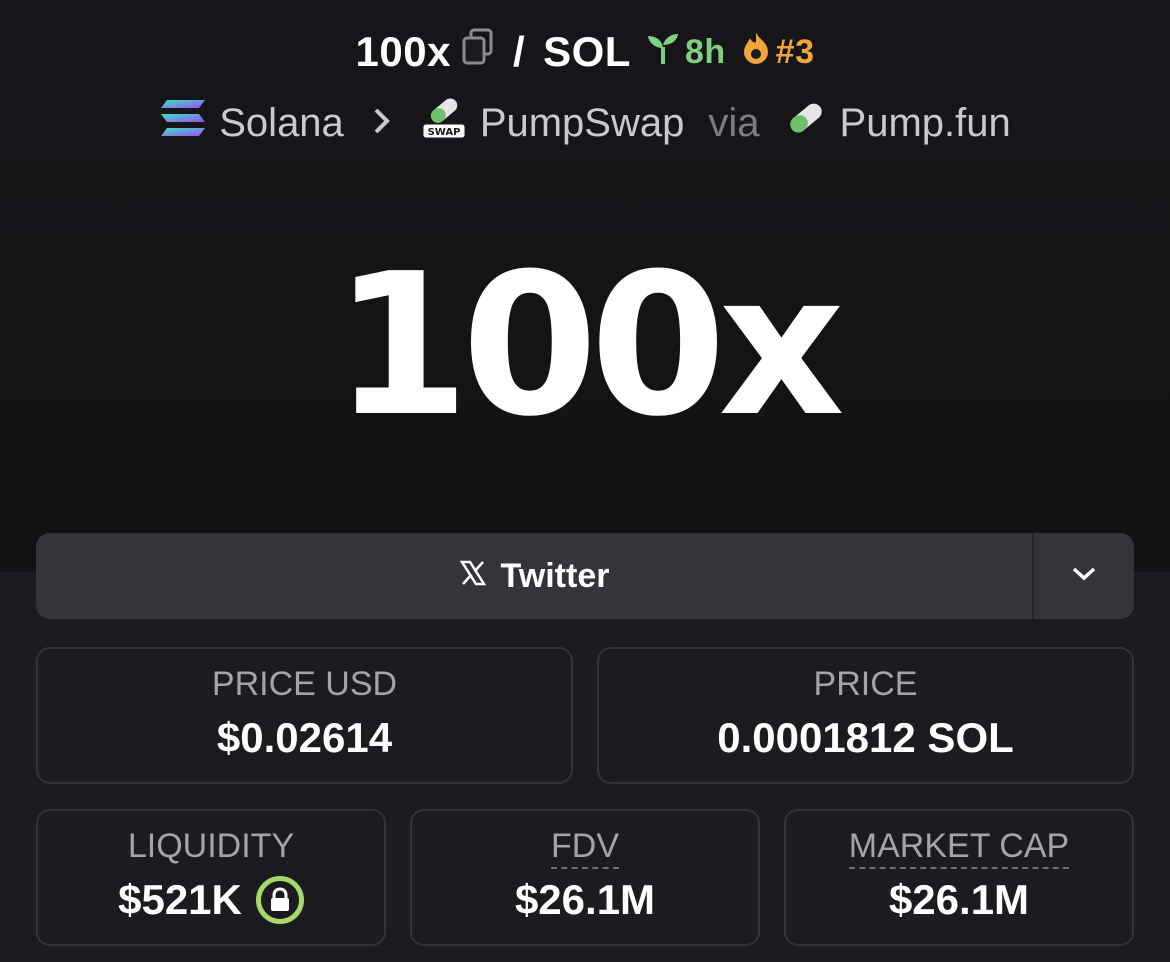 Image resolution: width=1170 pixels, height=962 pixels. I want to click on twitter-button: Twitter, so click(534, 576).